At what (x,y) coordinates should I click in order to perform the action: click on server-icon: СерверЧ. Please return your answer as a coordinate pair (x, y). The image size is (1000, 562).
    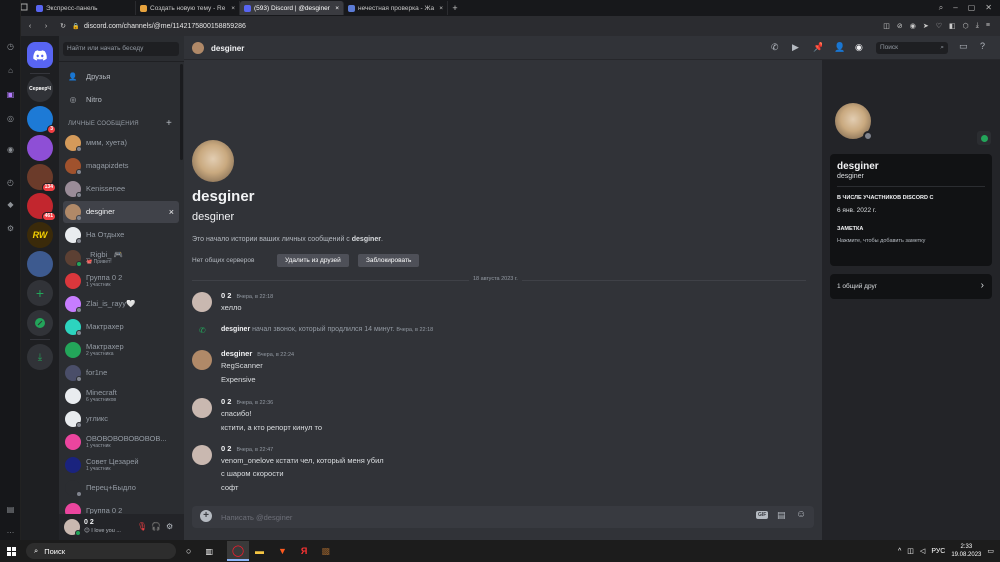
    Looking at the image, I should click on (40, 89).